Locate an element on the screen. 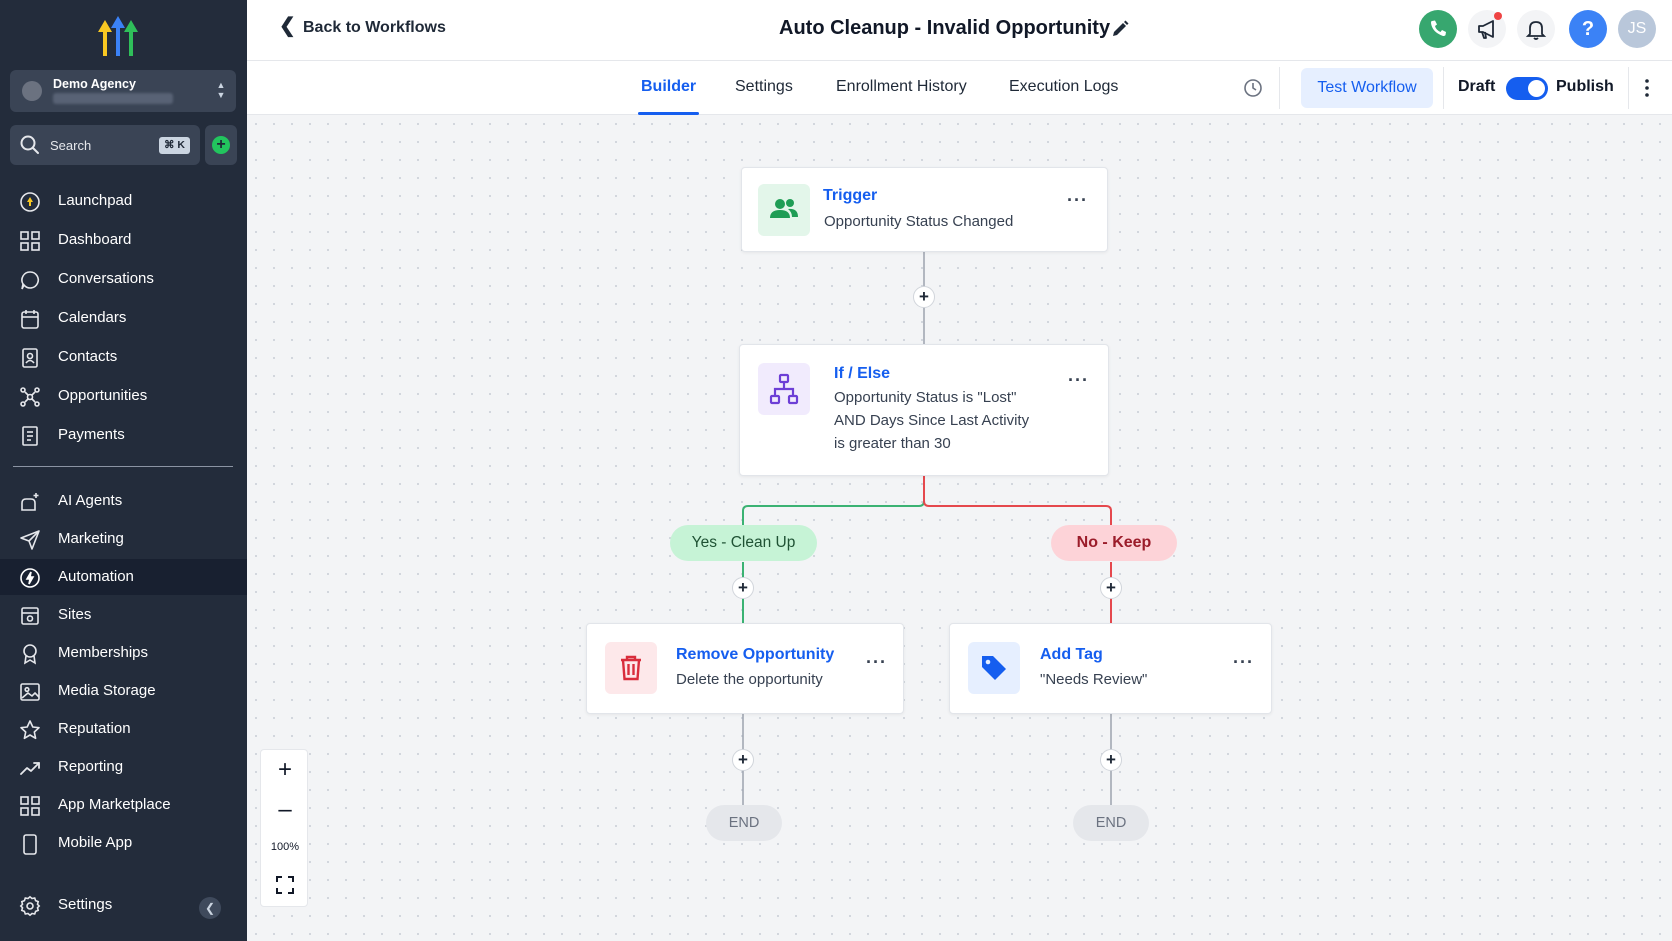 The height and width of the screenshot is (941, 1672). sidebar-divider is located at coordinates (123, 466).